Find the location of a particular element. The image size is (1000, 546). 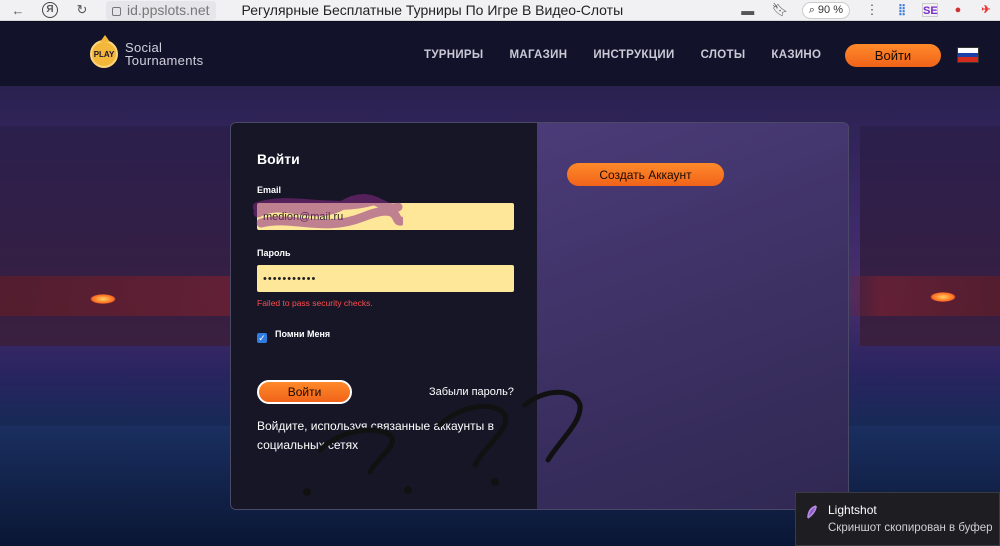

address-bar: id.ppslots.net is located at coordinates (161, 10).